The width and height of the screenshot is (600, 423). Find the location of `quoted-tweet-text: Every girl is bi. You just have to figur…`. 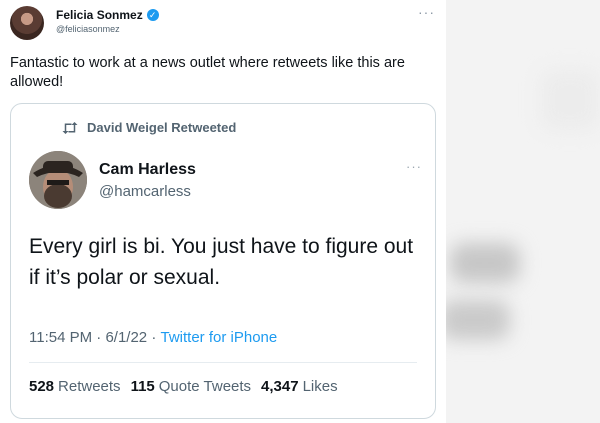

quoted-tweet-text: Every girl is bi. You just have to figur… is located at coordinates (221, 262).